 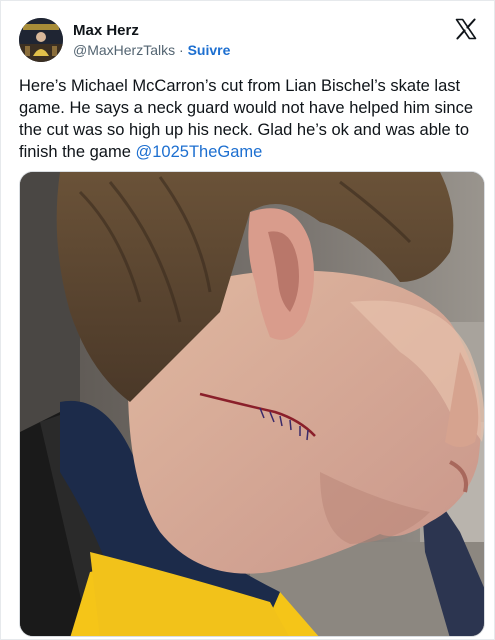 I want to click on author-handle-row: @MaxHerzTalks · Suivre, so click(x=151, y=50).